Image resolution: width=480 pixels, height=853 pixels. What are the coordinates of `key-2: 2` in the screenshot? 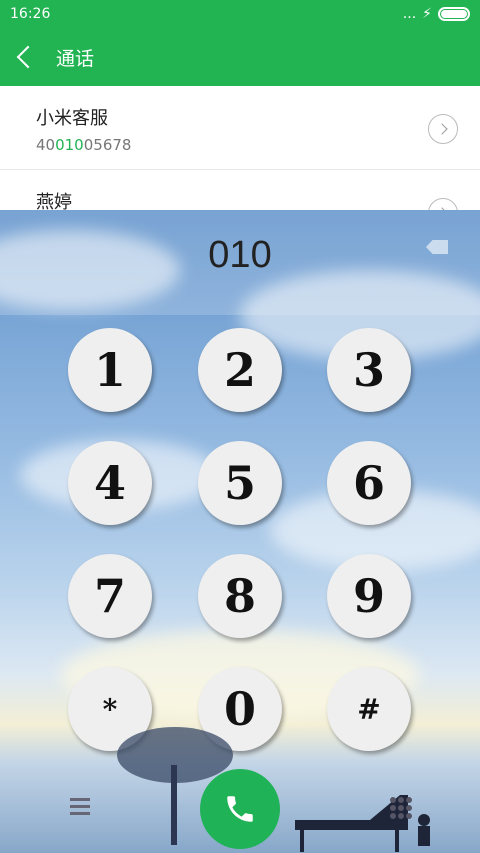 It's located at (240, 370).